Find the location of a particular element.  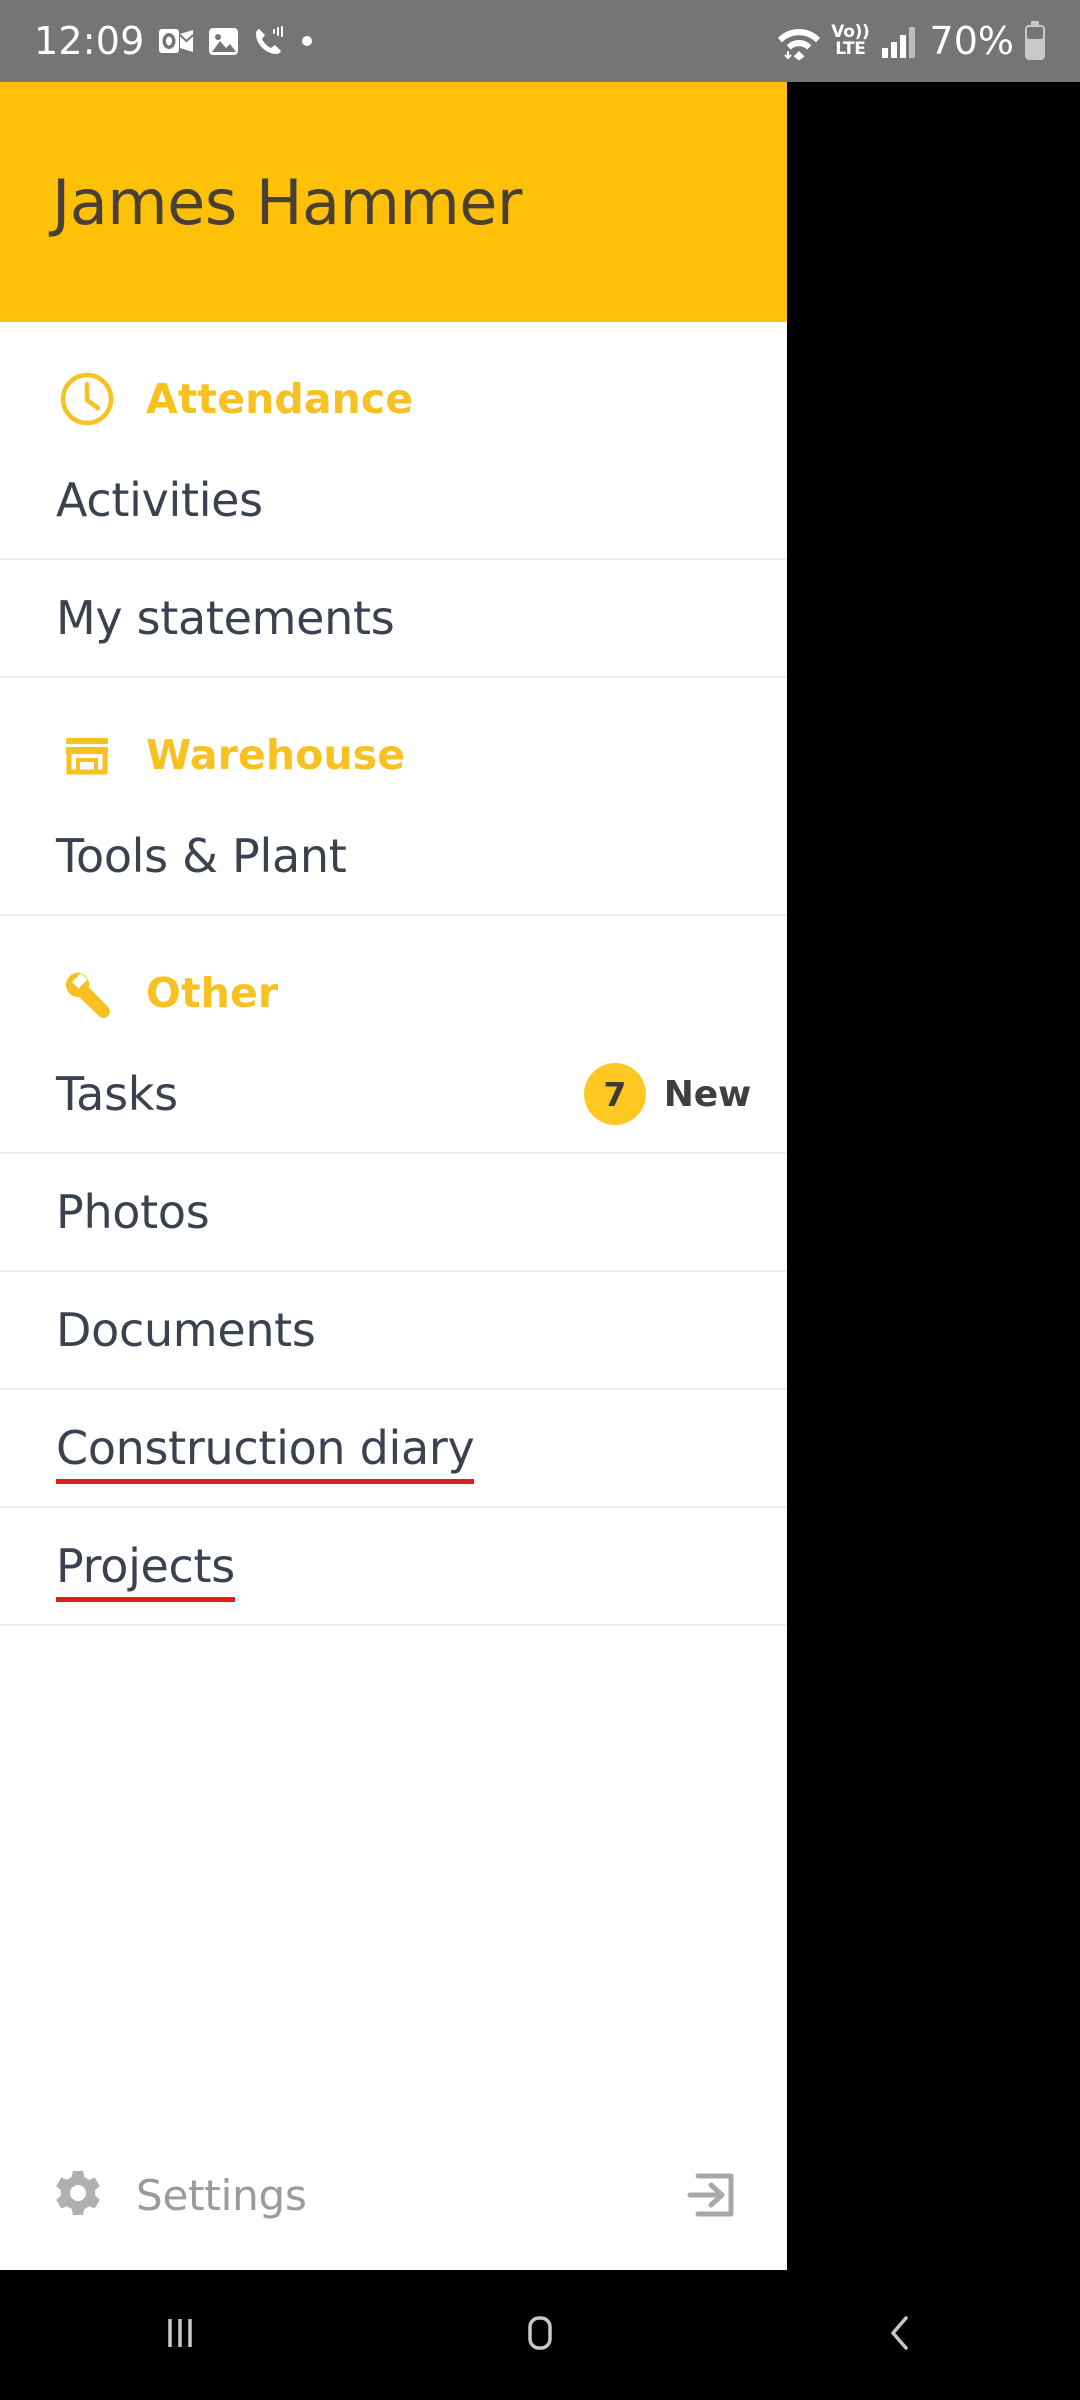

section-label-warehouse: Warehouse is located at coordinates (276, 755).